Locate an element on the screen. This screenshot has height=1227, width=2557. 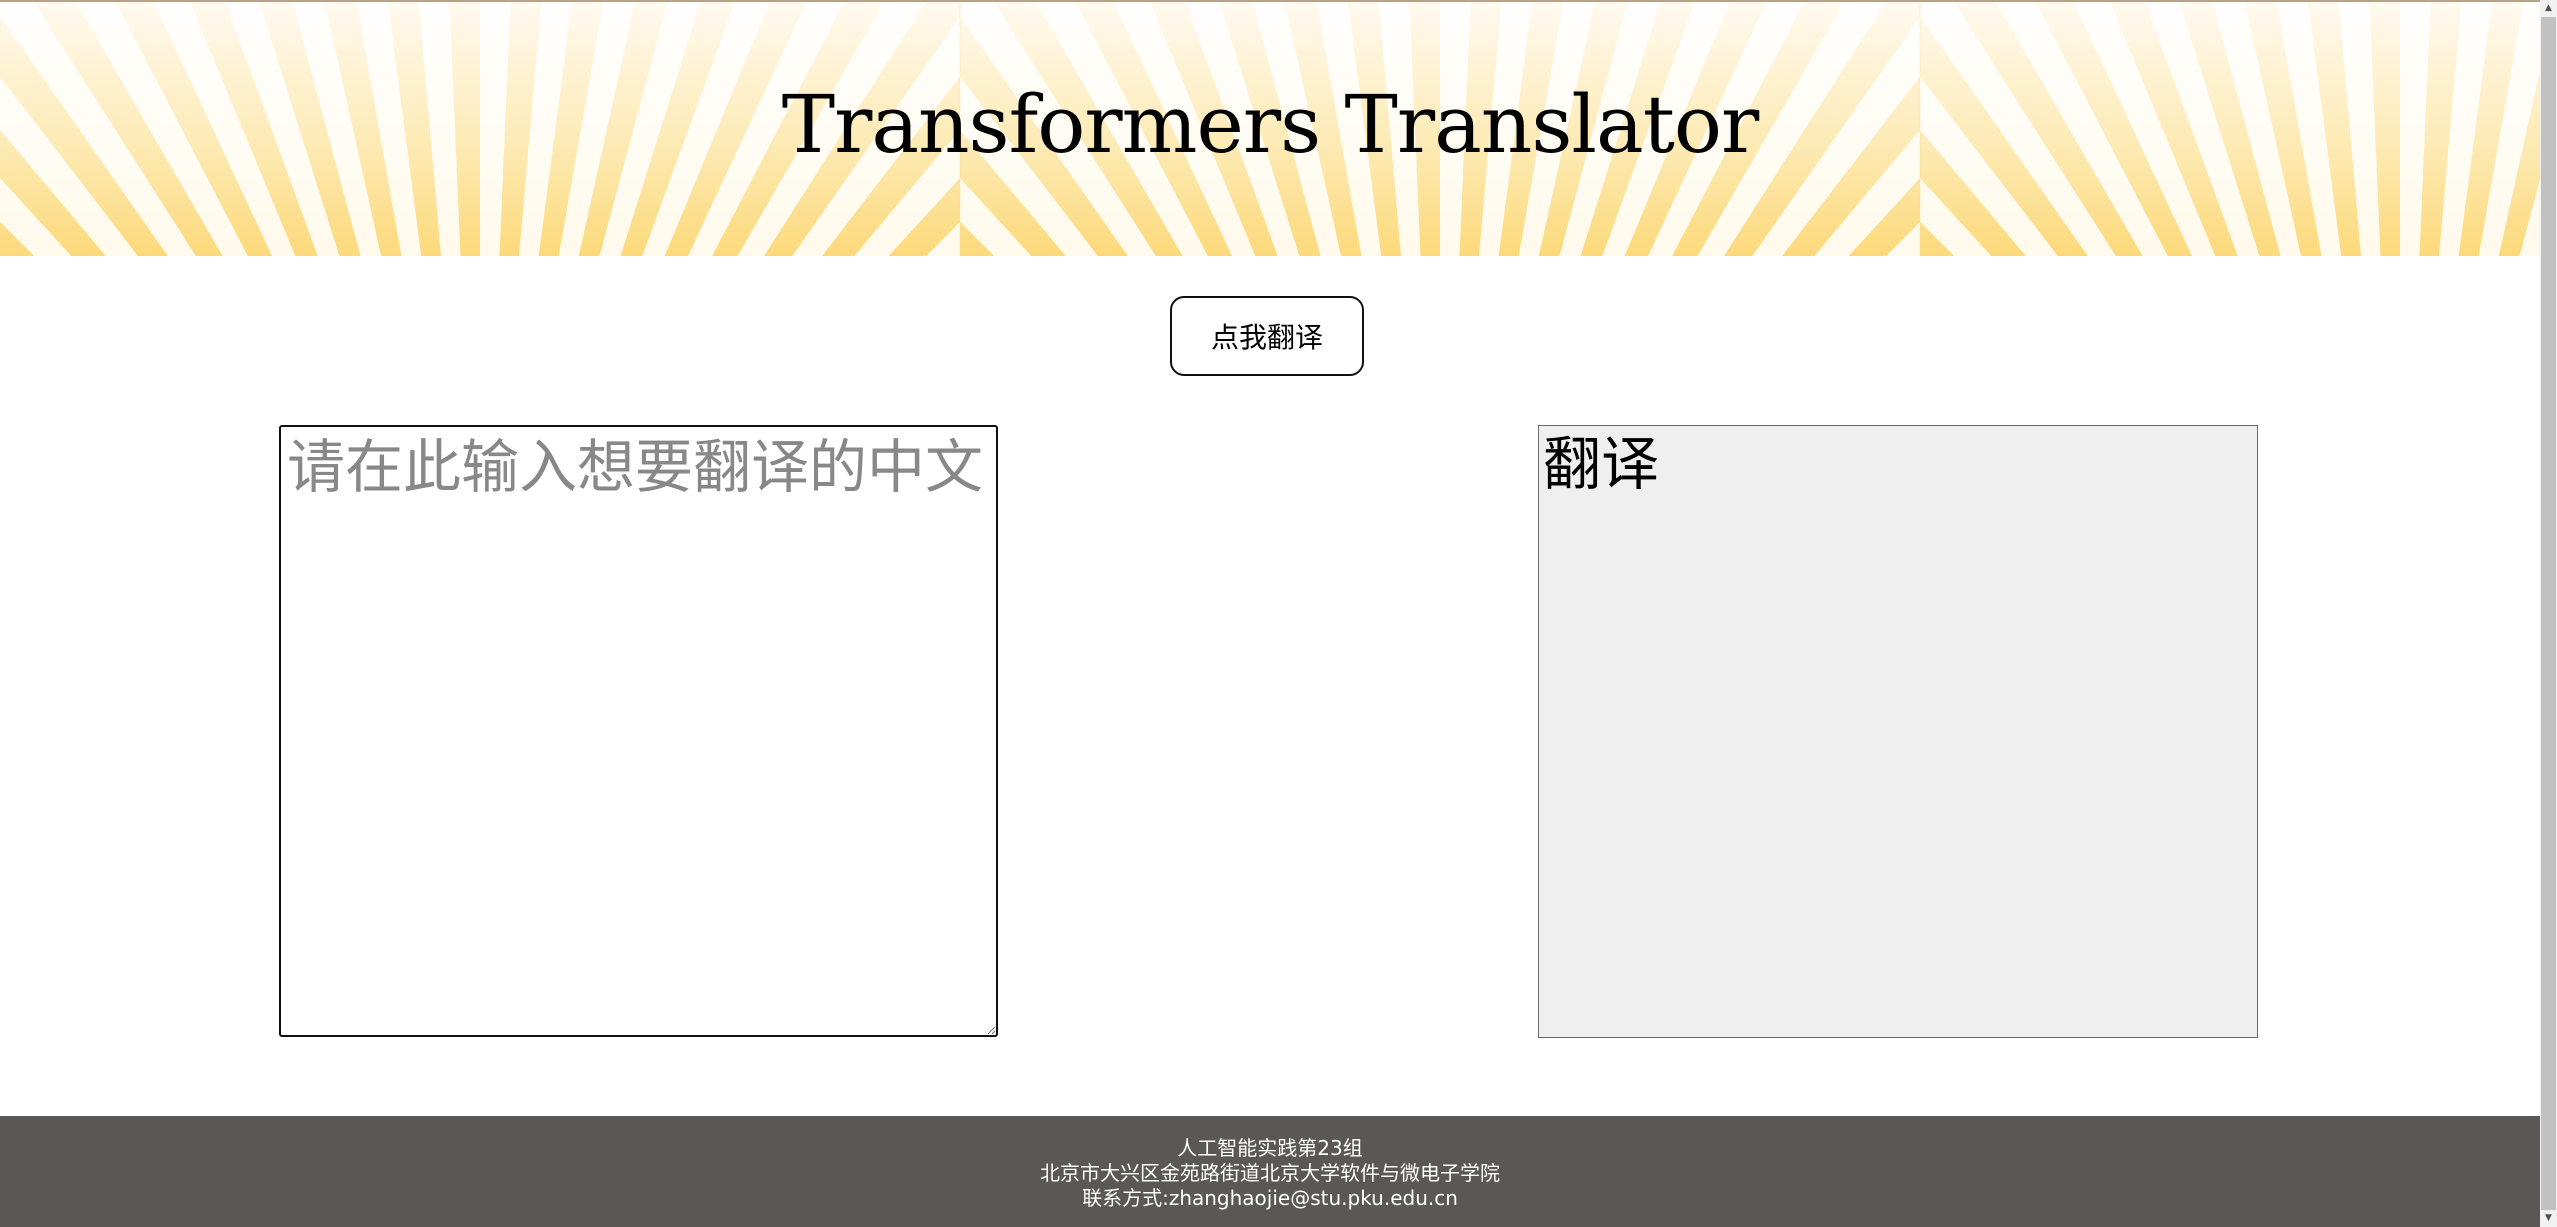
footer-address: 北京市大兴区金苑路街道北京大学软件与微电子学院 is located at coordinates (1270, 1173).